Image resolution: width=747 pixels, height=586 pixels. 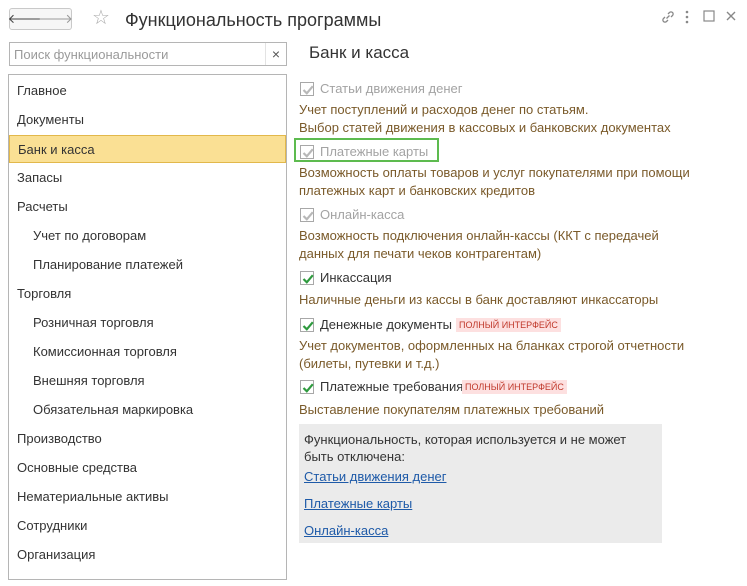 I want to click on close-icon: ×, so click(x=276, y=54).